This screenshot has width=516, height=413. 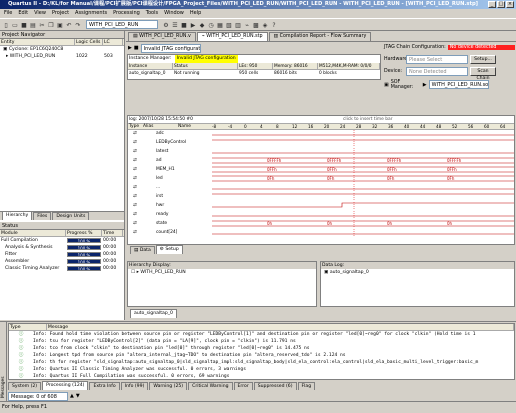 What do you see at coordinates (23, 13) in the screenshot?
I see `menu-edit: Edit` at bounding box center [23, 13].